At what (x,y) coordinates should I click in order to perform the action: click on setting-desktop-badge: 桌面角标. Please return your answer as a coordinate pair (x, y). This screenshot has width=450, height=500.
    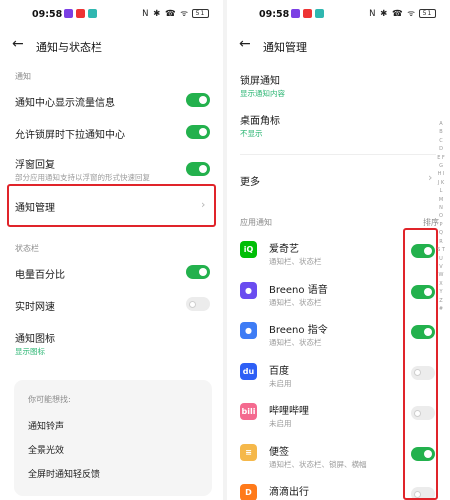
    Looking at the image, I should click on (260, 119).